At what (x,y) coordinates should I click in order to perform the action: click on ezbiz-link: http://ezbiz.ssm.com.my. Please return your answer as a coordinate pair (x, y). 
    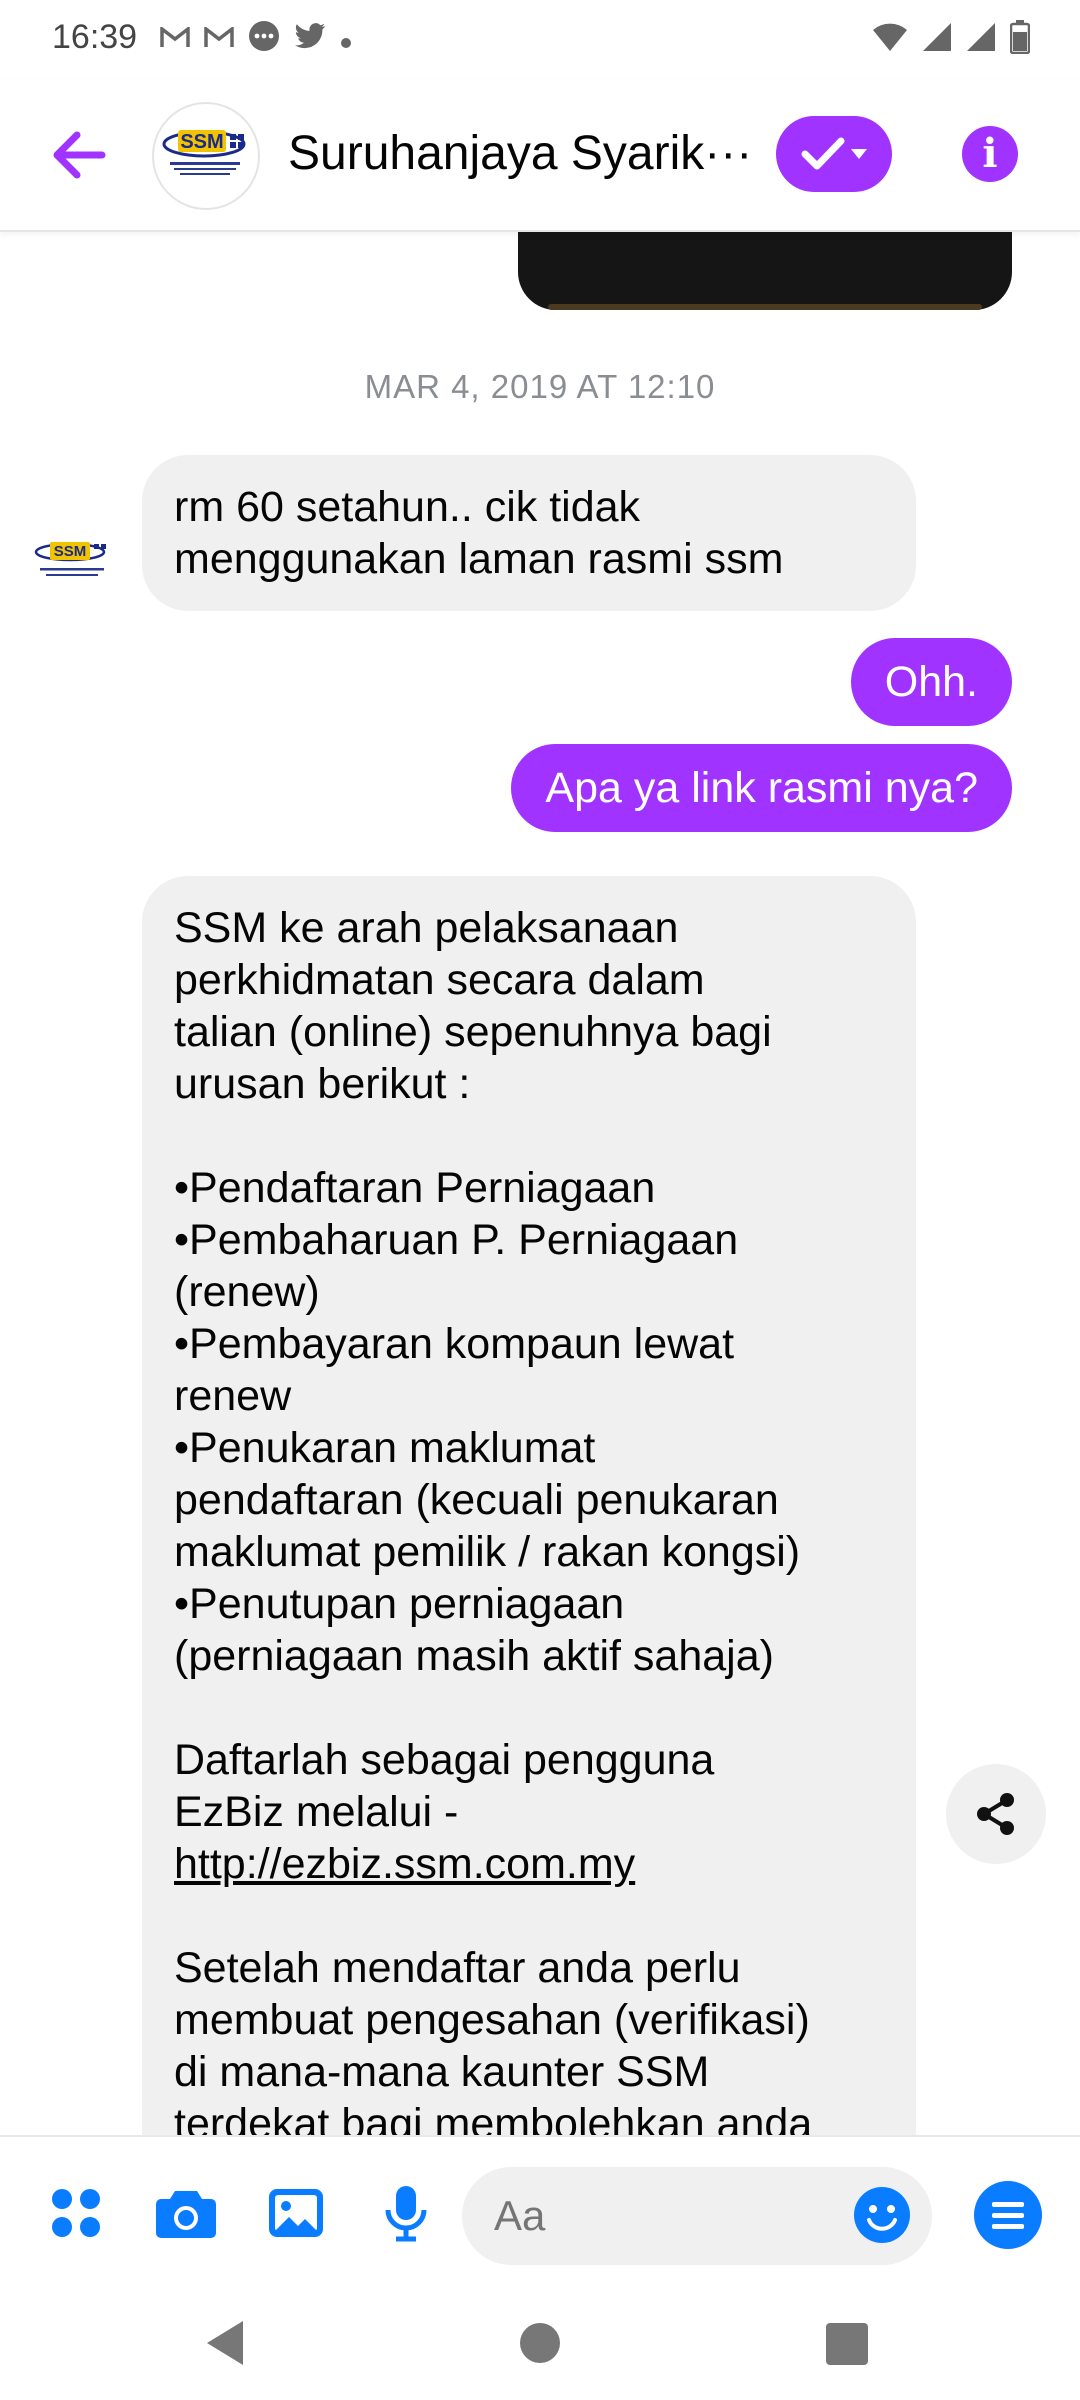
    Looking at the image, I should click on (529, 1864).